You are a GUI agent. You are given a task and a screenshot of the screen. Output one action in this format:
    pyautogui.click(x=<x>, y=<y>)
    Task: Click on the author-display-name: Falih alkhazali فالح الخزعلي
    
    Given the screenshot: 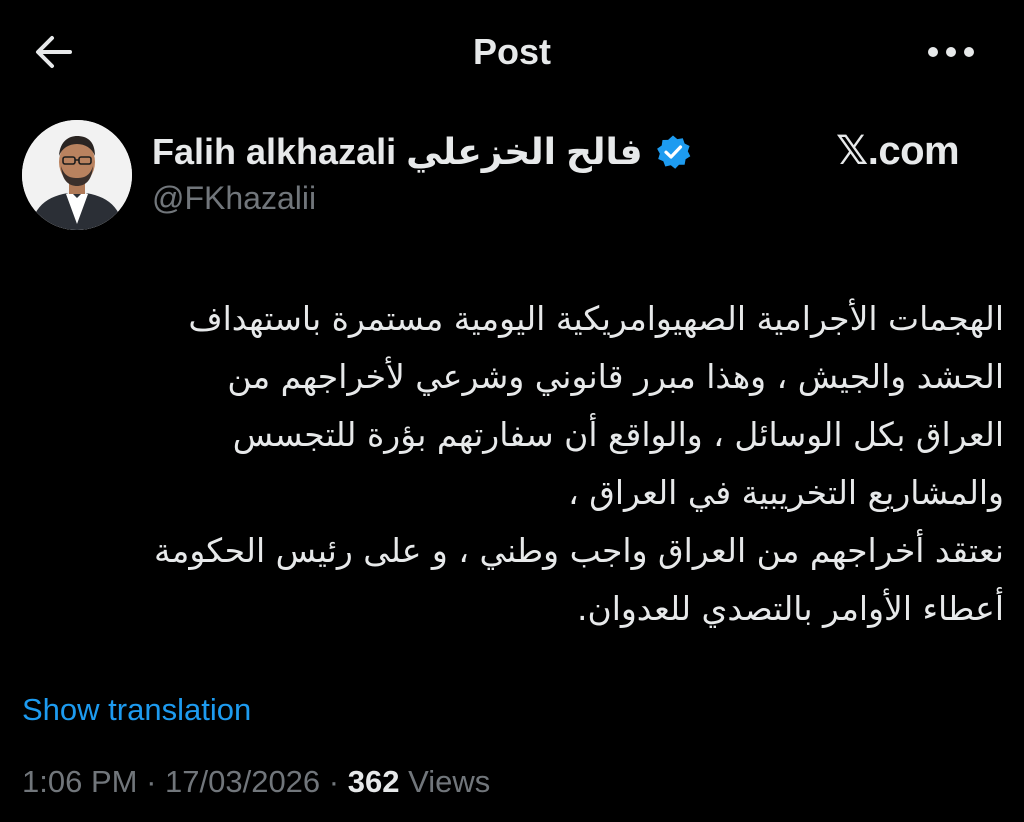 What is the action you would take?
    pyautogui.click(x=397, y=152)
    